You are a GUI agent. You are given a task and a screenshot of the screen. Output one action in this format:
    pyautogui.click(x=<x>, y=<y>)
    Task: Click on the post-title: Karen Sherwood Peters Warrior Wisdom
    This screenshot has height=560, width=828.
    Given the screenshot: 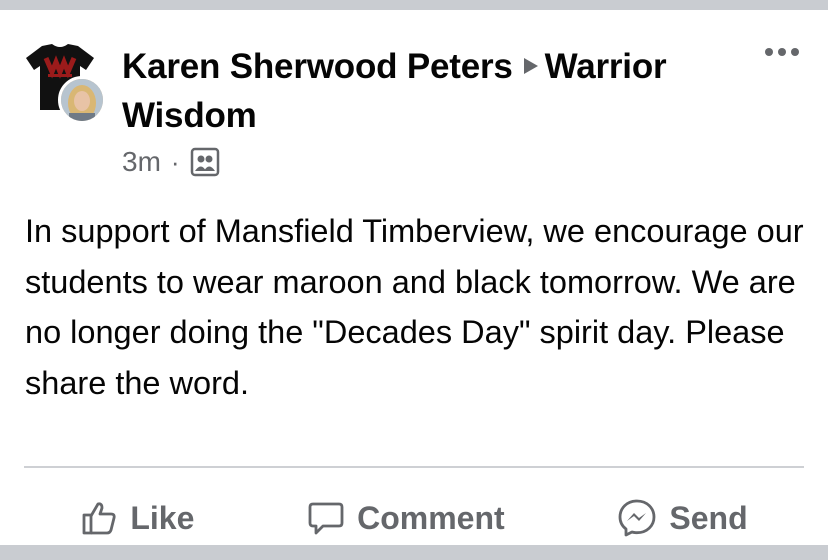 What is the action you would take?
    pyautogui.click(x=422, y=91)
    